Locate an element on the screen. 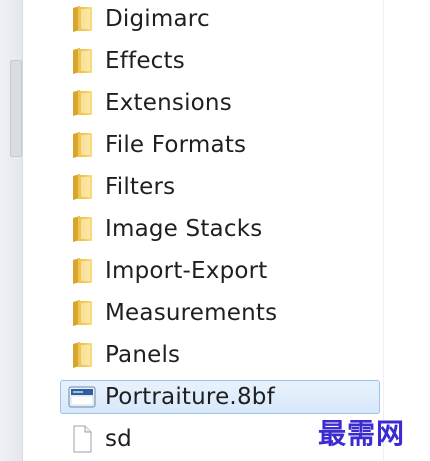 The height and width of the screenshot is (461, 430). file-row-portraiture: Portraiture.8bf is located at coordinates (220, 397).